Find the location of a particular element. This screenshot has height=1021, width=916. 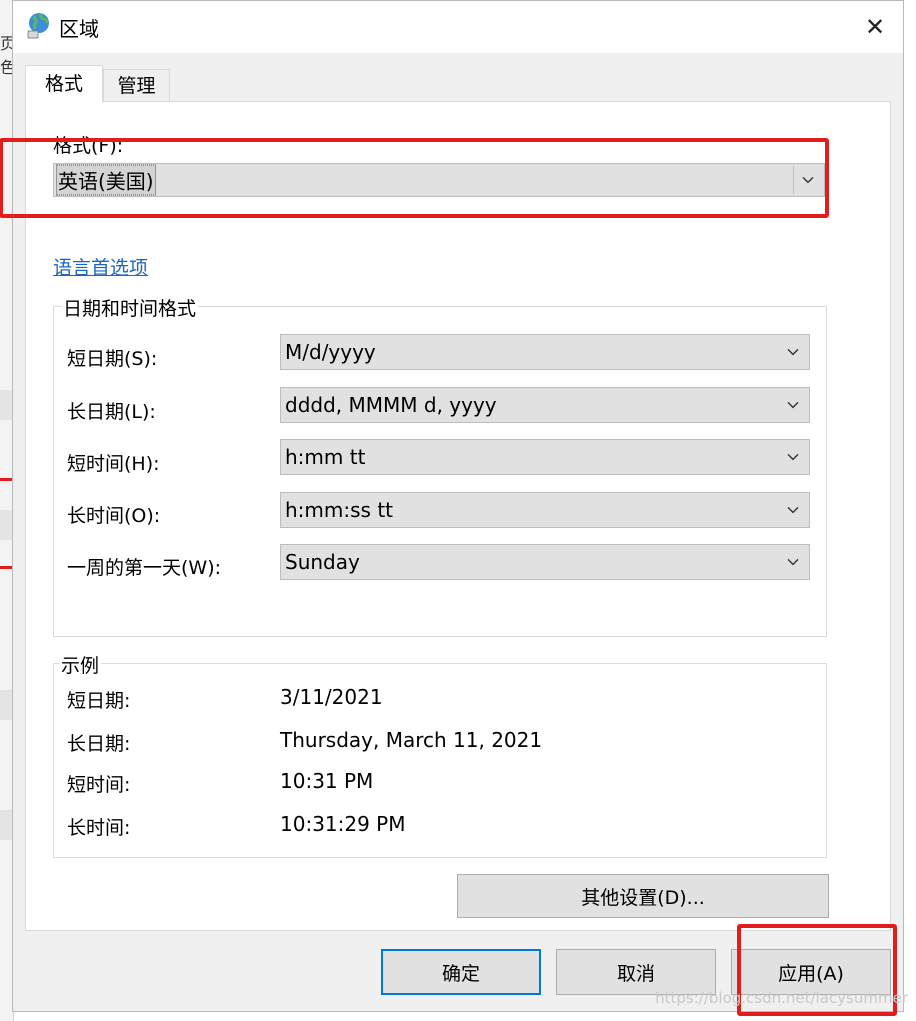

example-short-time-label: 短时间: is located at coordinates (99, 785).